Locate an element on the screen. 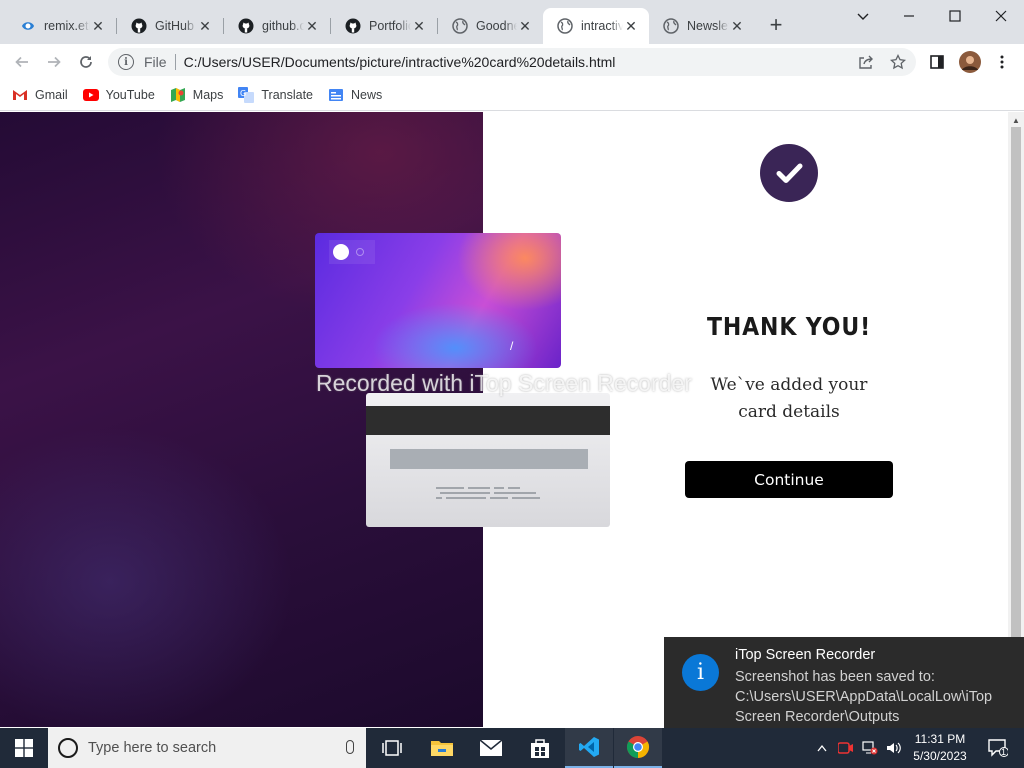 Image resolution: width=1024 pixels, height=768 pixels. bookmark-gmail: Gmail is located at coordinates (40, 95).